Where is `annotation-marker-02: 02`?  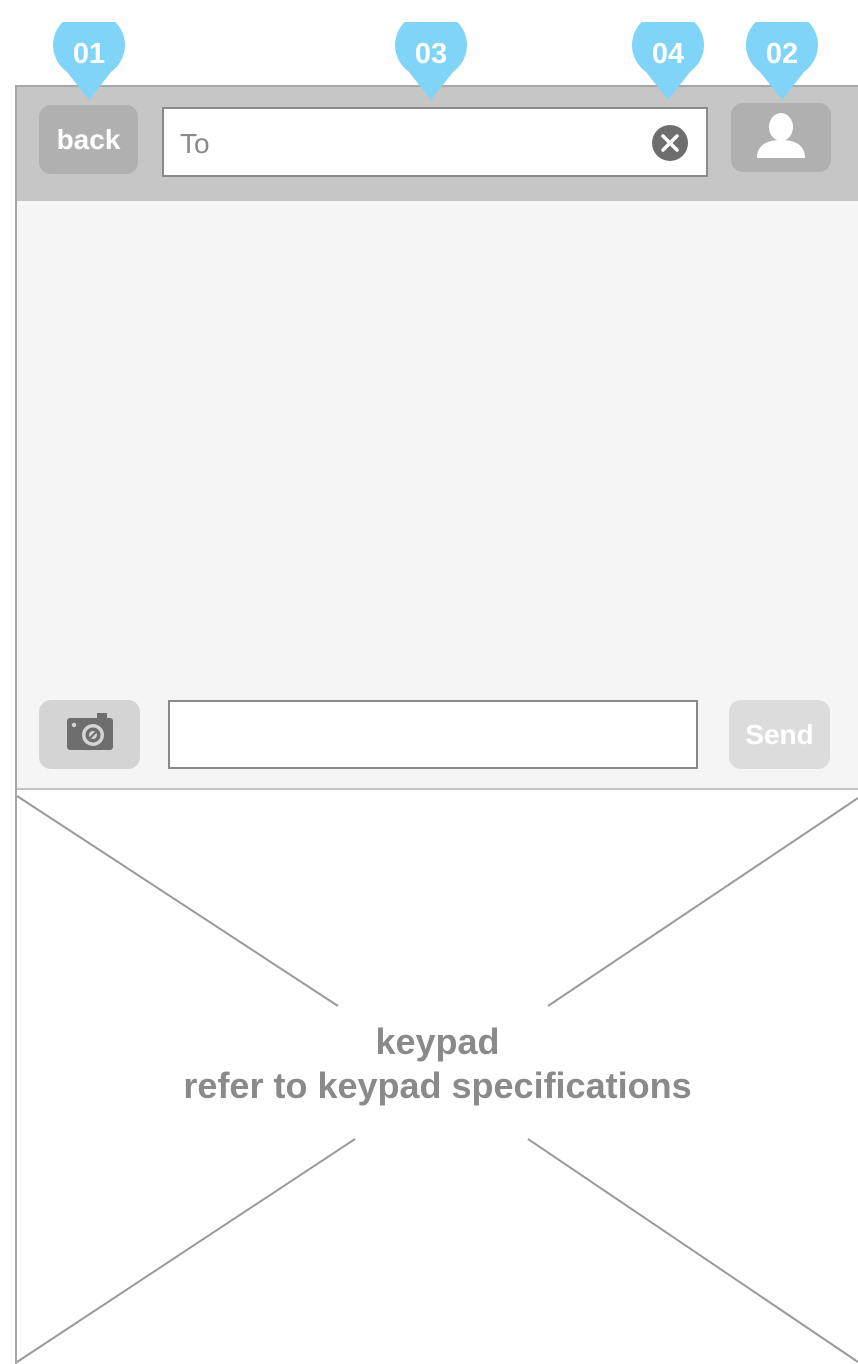 annotation-marker-02: 02 is located at coordinates (782, 61).